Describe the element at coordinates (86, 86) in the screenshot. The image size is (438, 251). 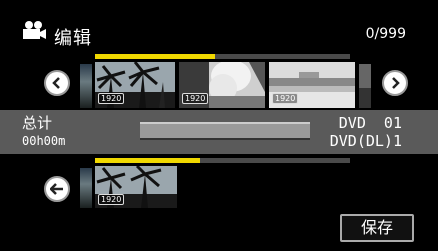
I see `thumb-edge-left` at that location.